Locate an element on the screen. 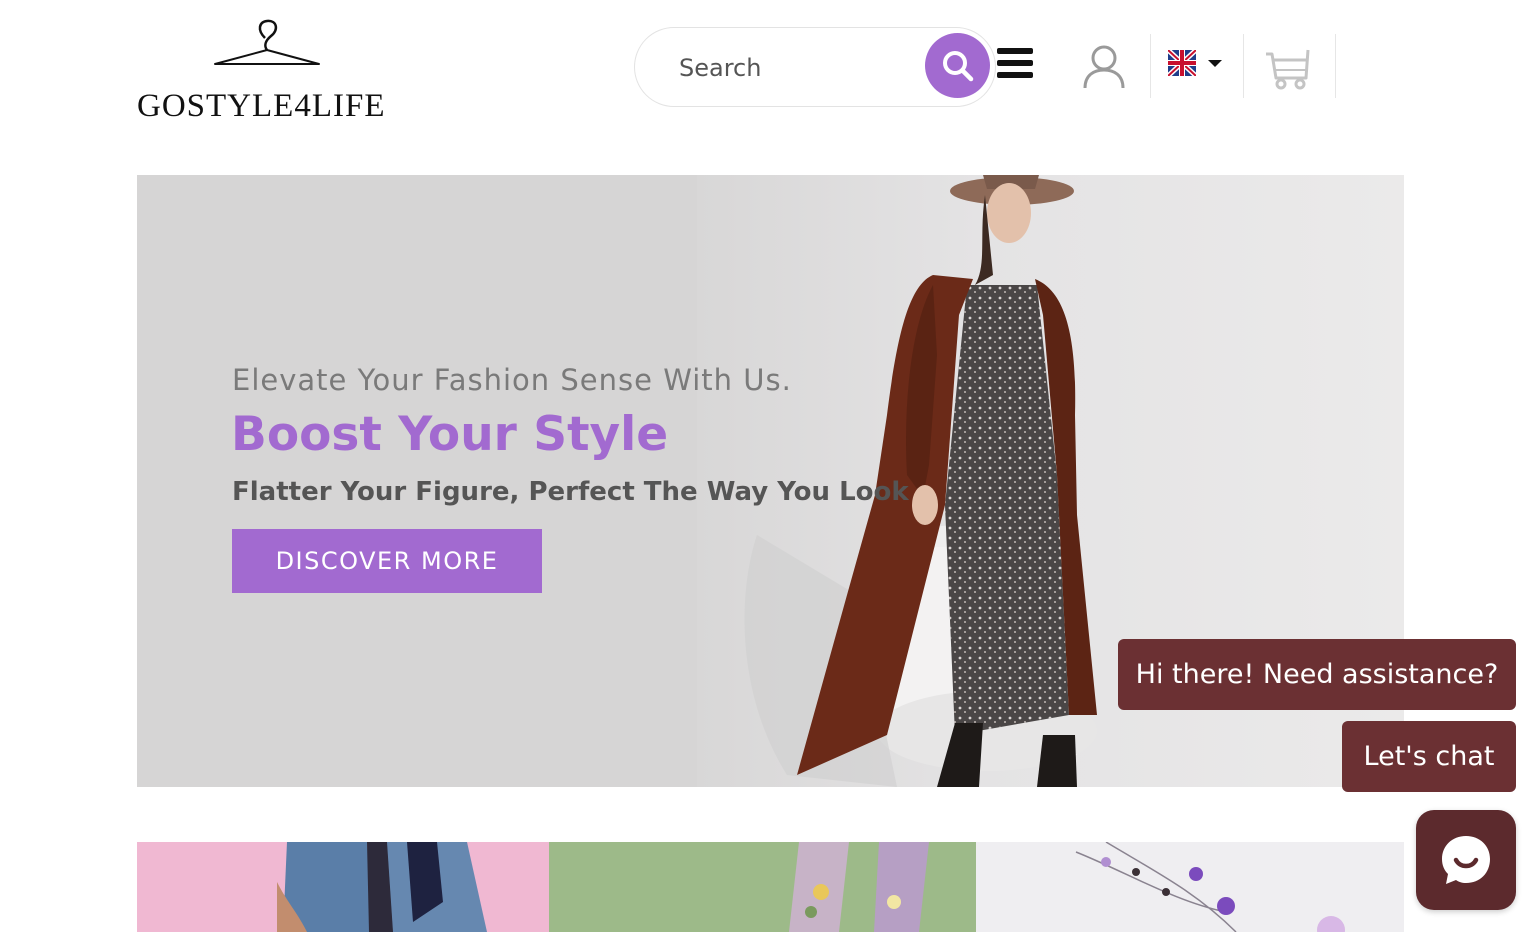 The height and width of the screenshot is (932, 1536). search-bar is located at coordinates (815, 67).